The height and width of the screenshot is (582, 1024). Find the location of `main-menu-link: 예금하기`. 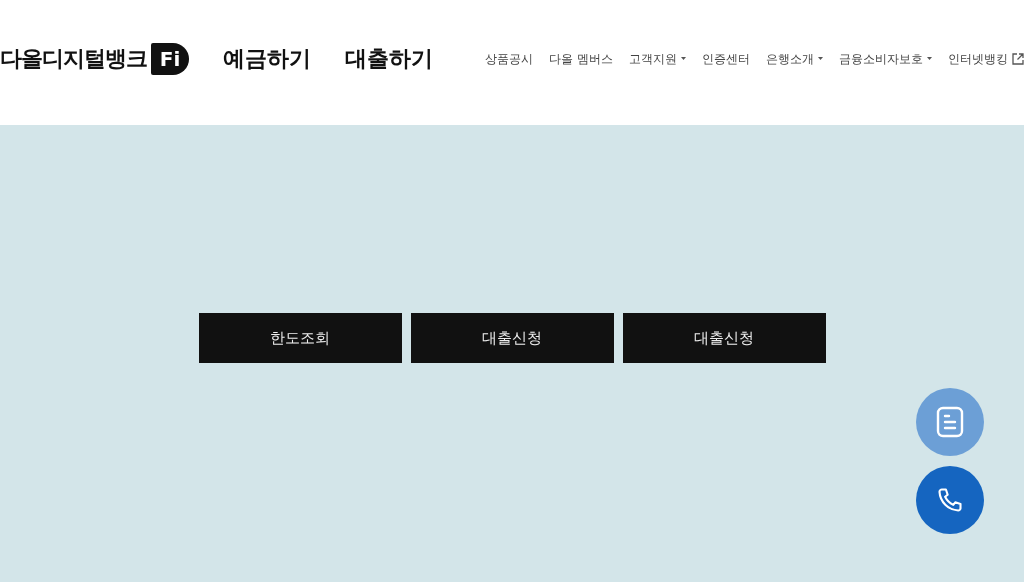

main-menu-link: 예금하기 is located at coordinates (266, 58).